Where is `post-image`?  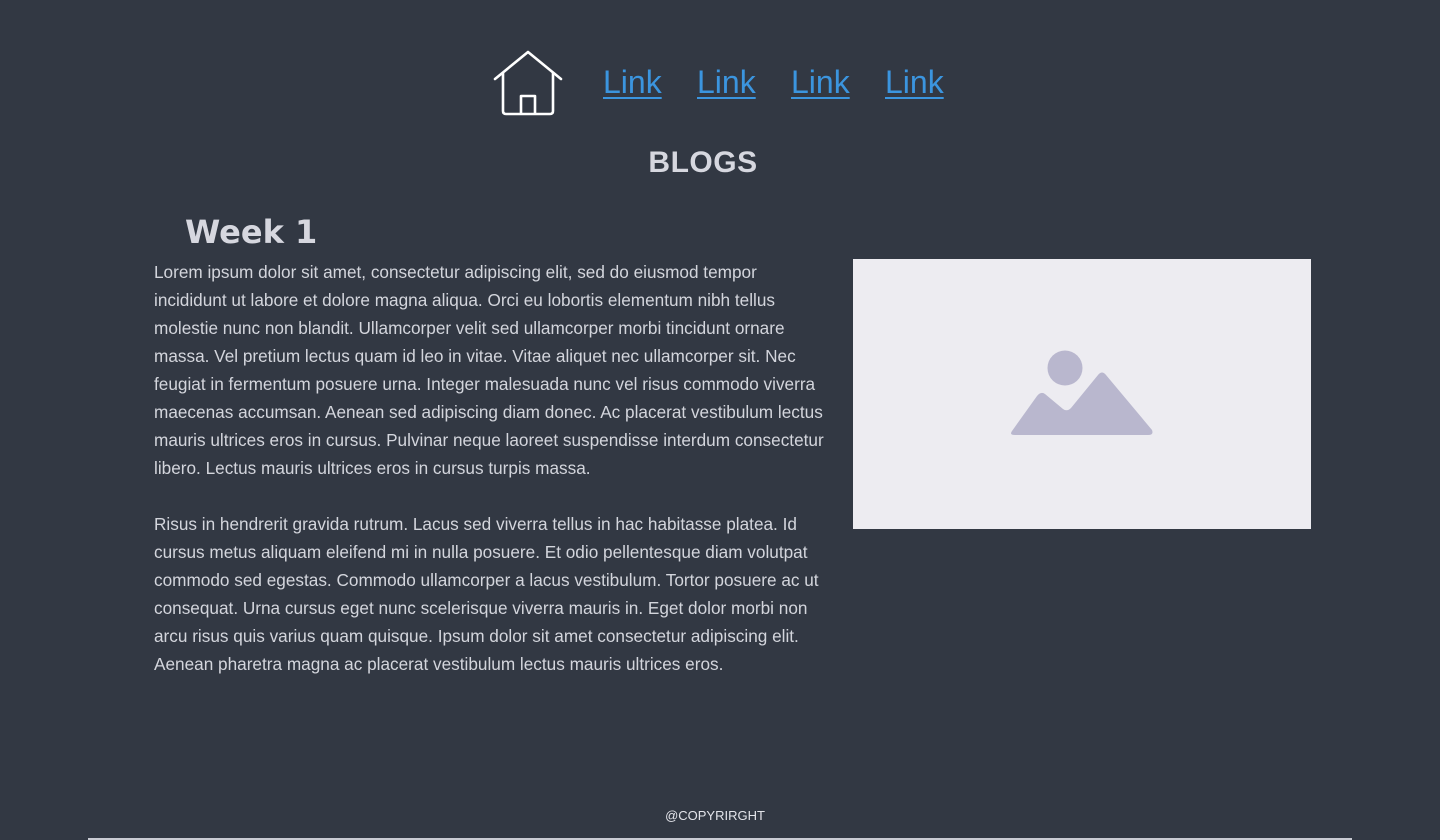 post-image is located at coordinates (1082, 394).